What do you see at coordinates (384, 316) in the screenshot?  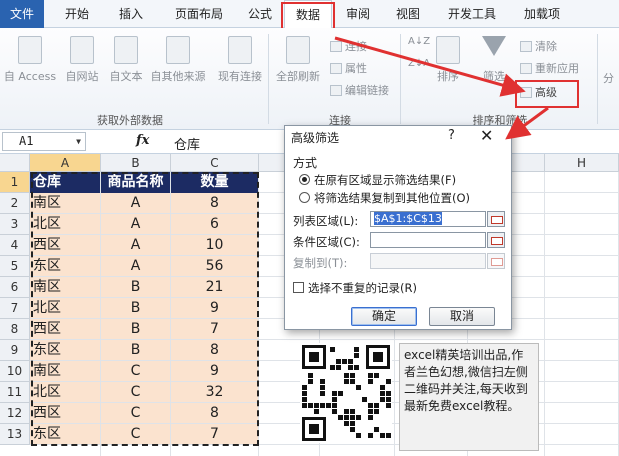 I see `ok-button: 确定` at bounding box center [384, 316].